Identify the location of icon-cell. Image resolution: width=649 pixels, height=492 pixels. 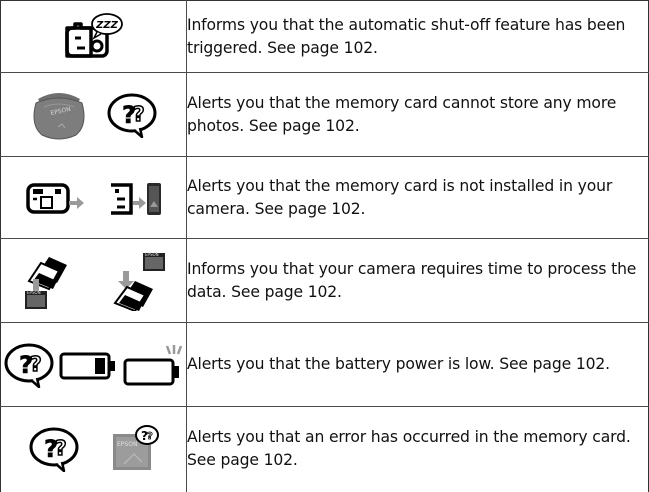
(93, 197).